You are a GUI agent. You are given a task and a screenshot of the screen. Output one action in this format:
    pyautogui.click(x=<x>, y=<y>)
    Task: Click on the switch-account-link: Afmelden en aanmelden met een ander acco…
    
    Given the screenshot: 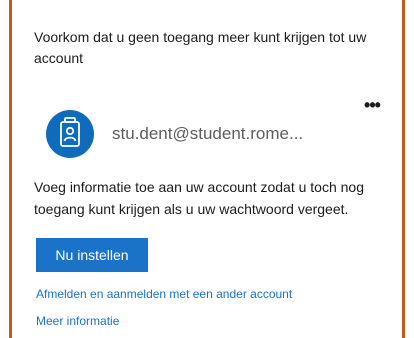 What is the action you would take?
    pyautogui.click(x=164, y=294)
    